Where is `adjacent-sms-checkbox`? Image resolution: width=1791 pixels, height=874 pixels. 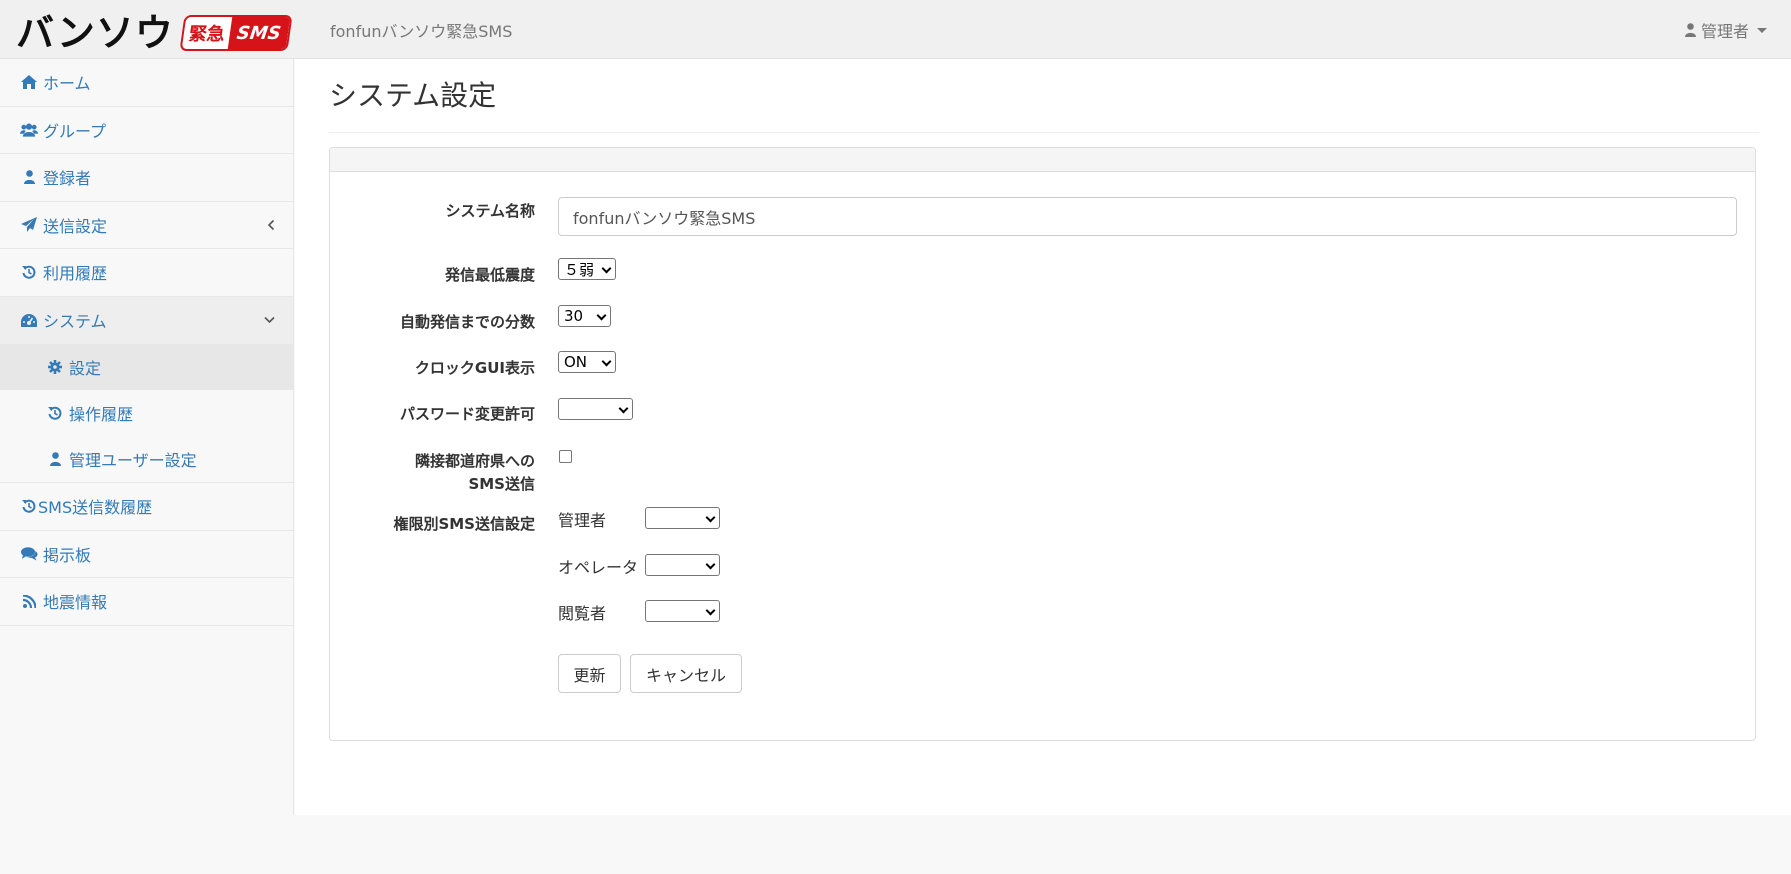
adjacent-sms-checkbox is located at coordinates (565, 456).